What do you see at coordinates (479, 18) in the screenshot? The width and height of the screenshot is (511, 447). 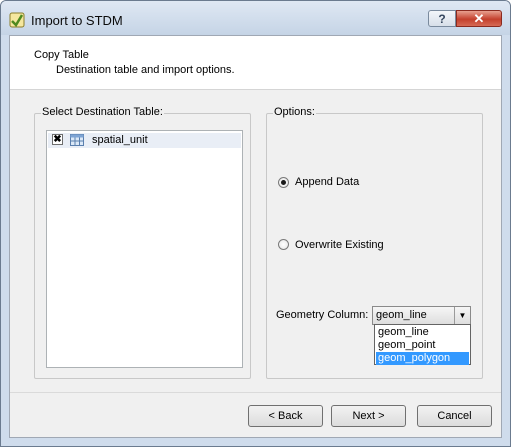 I see `close-button: ✕` at bounding box center [479, 18].